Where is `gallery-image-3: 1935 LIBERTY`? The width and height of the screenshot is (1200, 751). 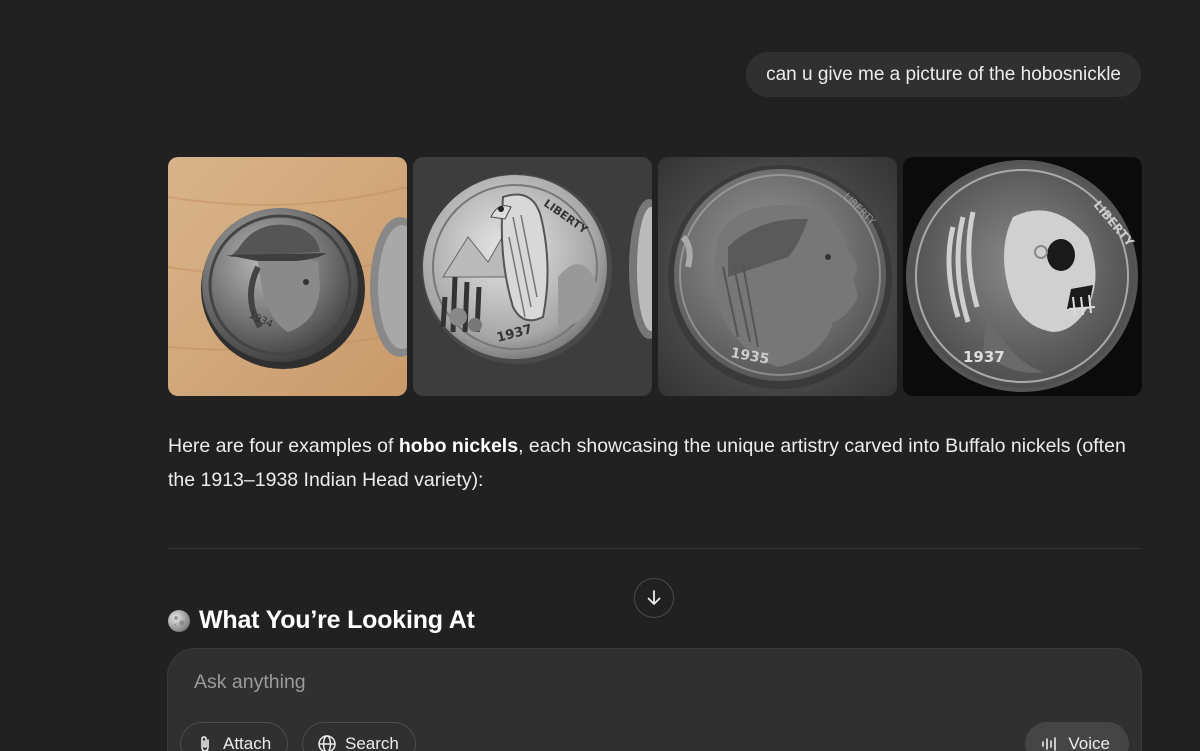 gallery-image-3: 1935 LIBERTY is located at coordinates (777, 276).